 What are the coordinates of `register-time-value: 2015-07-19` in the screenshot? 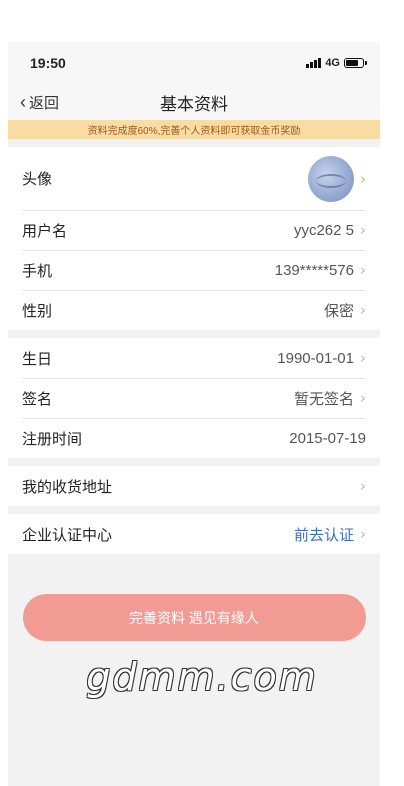 It's located at (327, 438).